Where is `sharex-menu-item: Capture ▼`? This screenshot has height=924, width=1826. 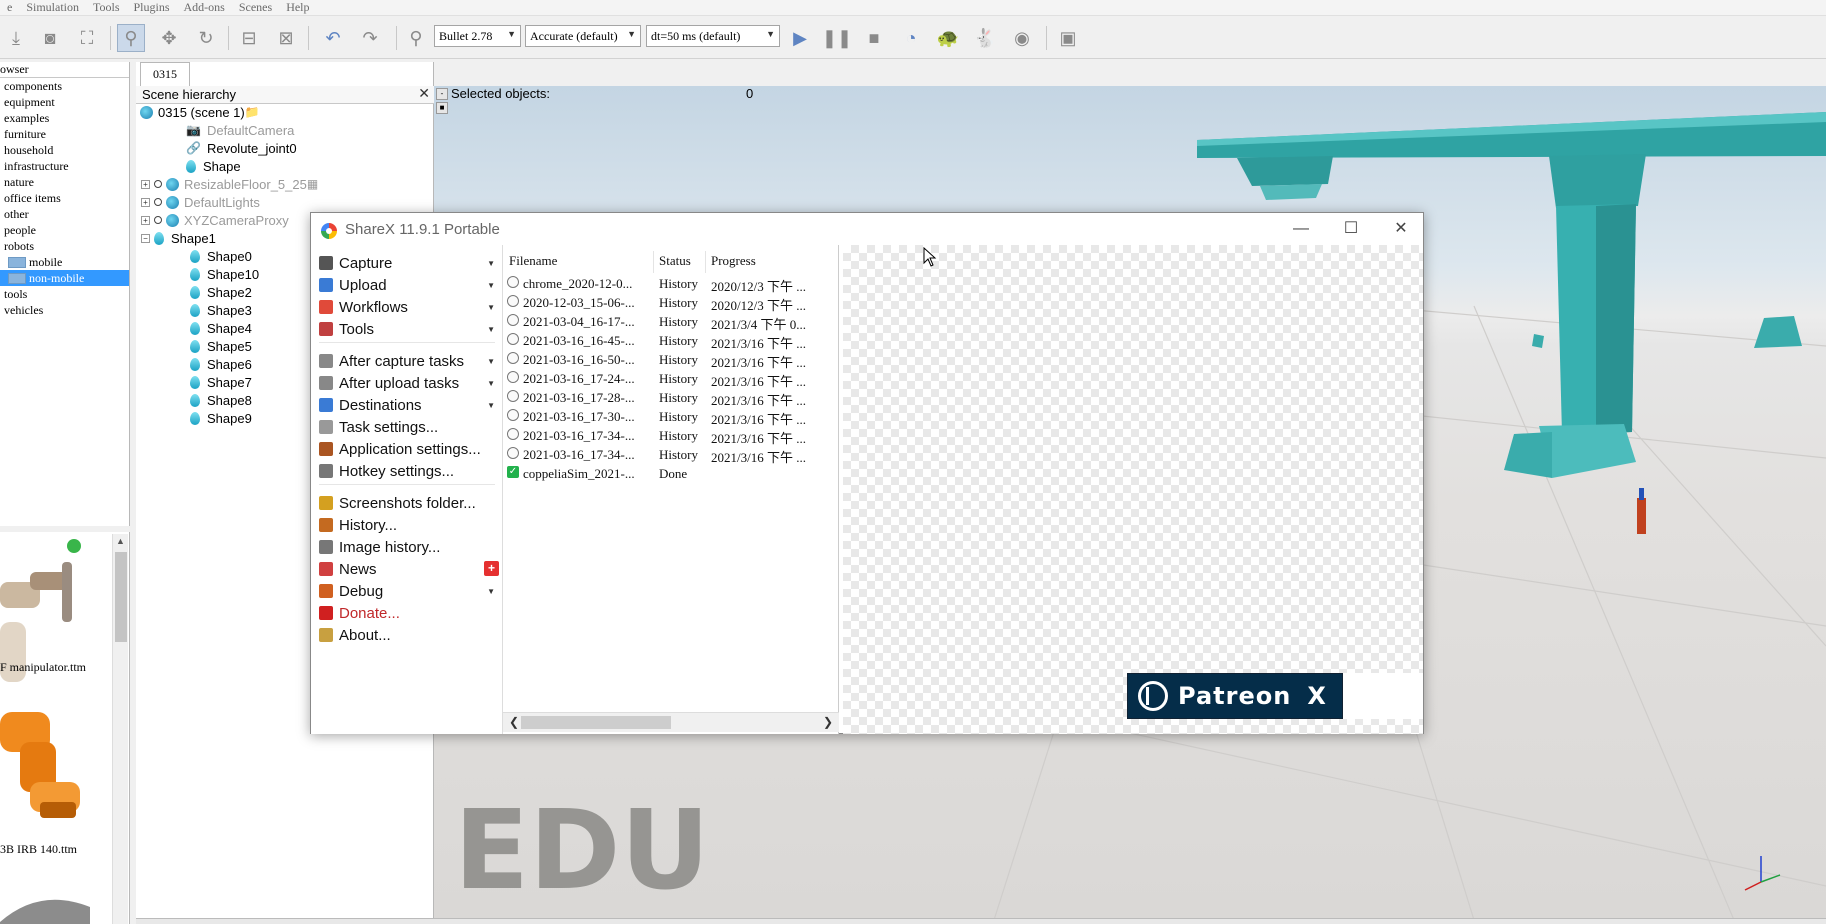
sharex-menu-item: Capture ▼ is located at coordinates (408, 263).